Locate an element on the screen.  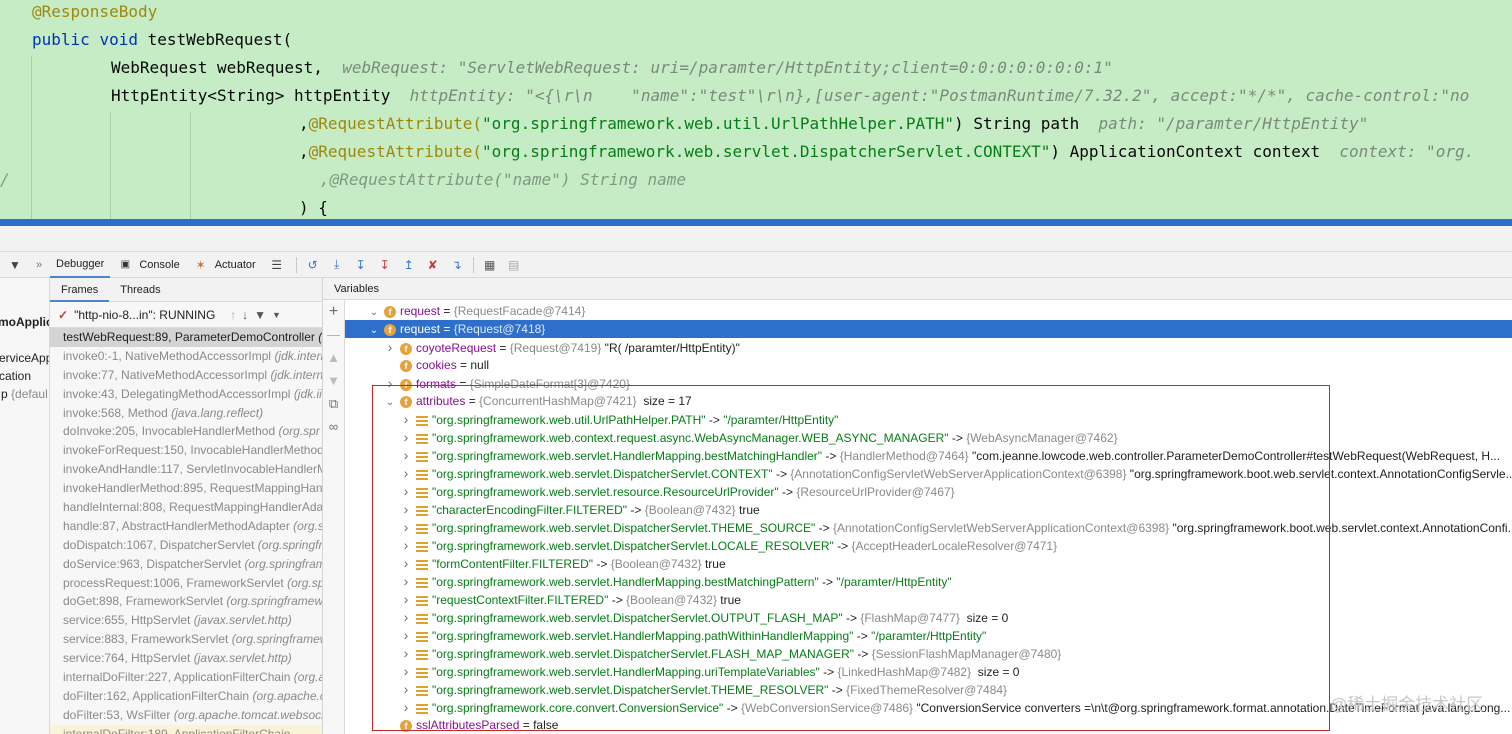
show-execution-point-button: ↺ is located at coordinates (313, 265).